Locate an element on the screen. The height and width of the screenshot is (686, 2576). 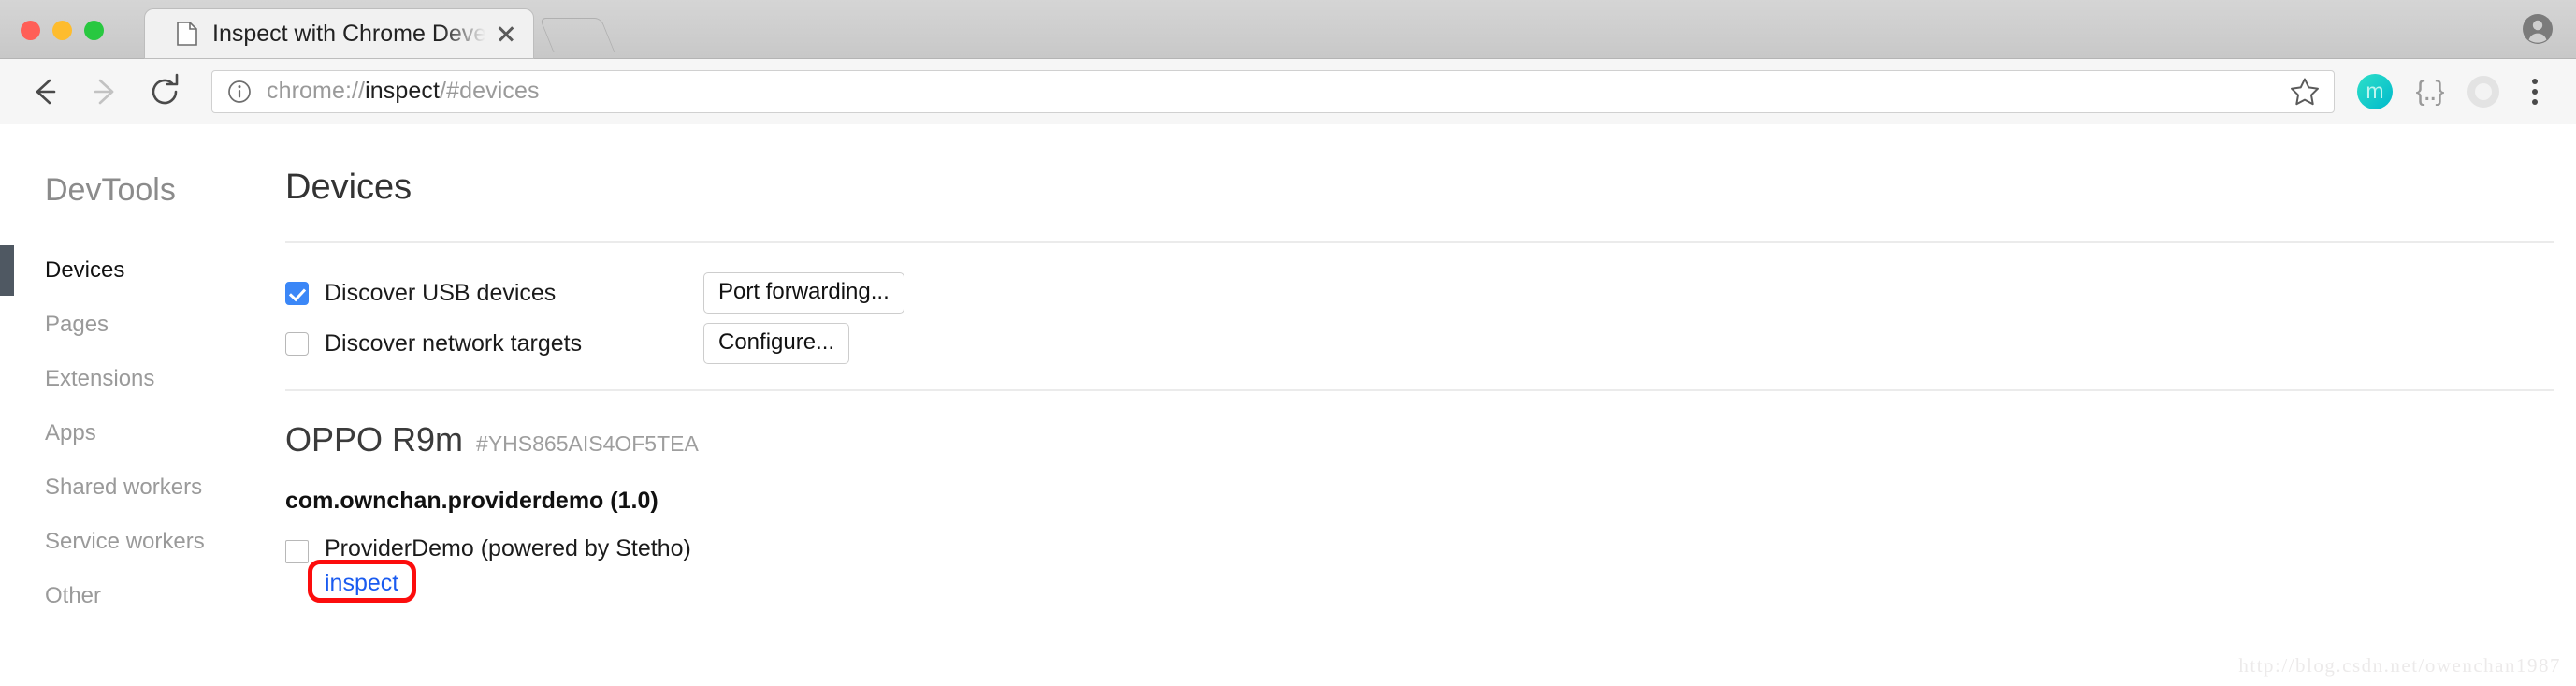
url-host: inspect is located at coordinates (403, 91).